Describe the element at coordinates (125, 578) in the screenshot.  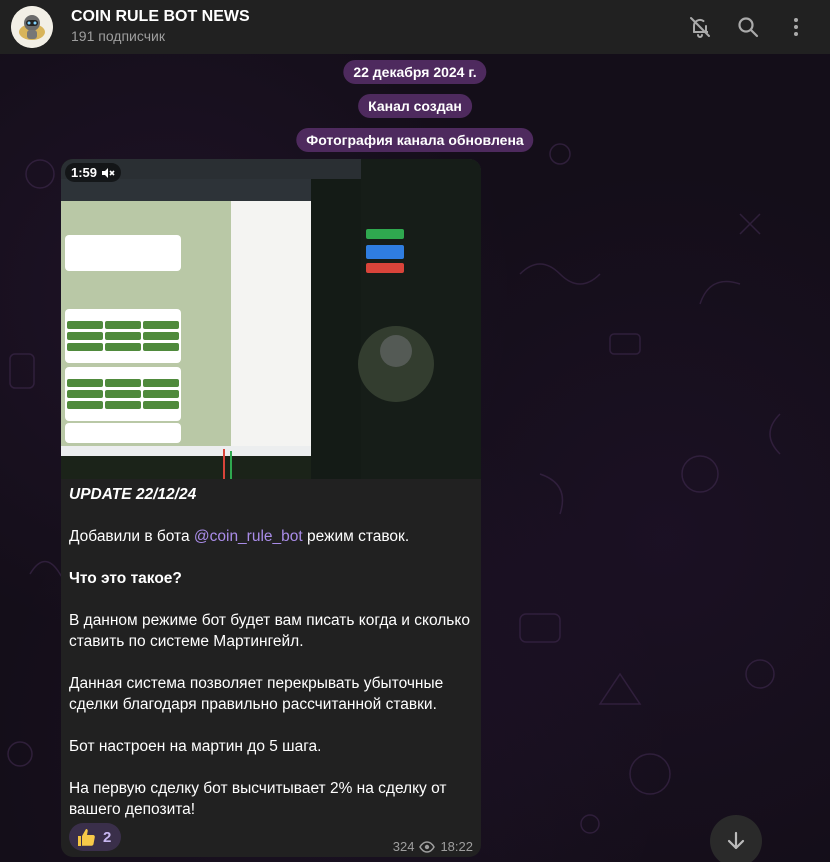
I see `message-question: Что это такое?` at that location.